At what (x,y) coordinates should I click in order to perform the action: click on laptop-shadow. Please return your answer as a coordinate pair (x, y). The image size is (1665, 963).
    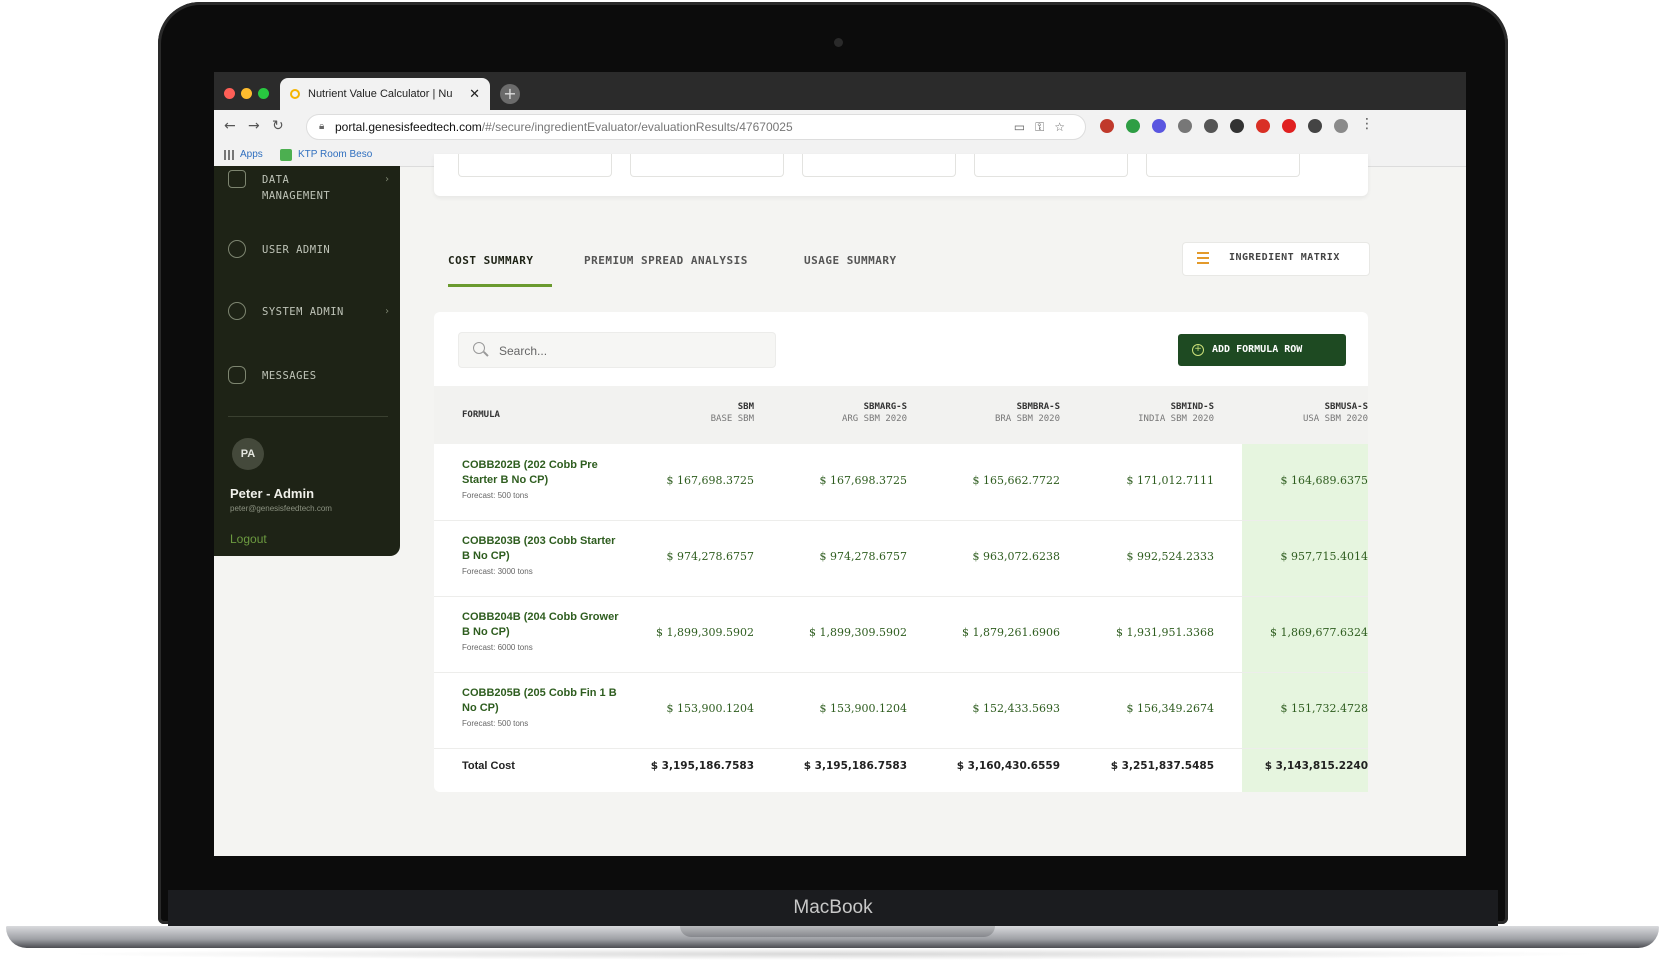
    Looking at the image, I should click on (832, 954).